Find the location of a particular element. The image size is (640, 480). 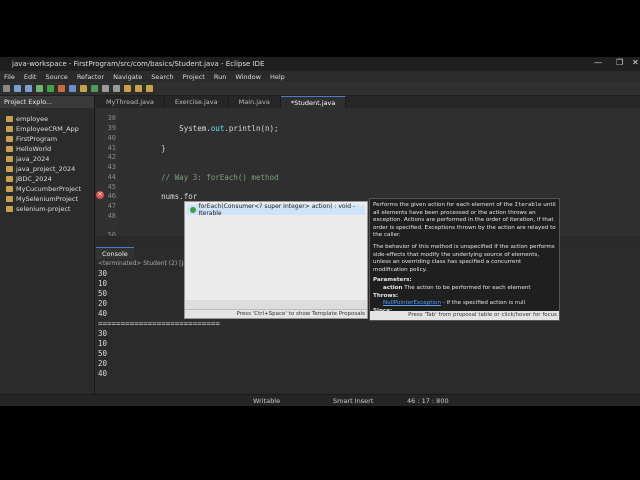

project-item: MyCucumberProject is located at coordinates (47, 189).